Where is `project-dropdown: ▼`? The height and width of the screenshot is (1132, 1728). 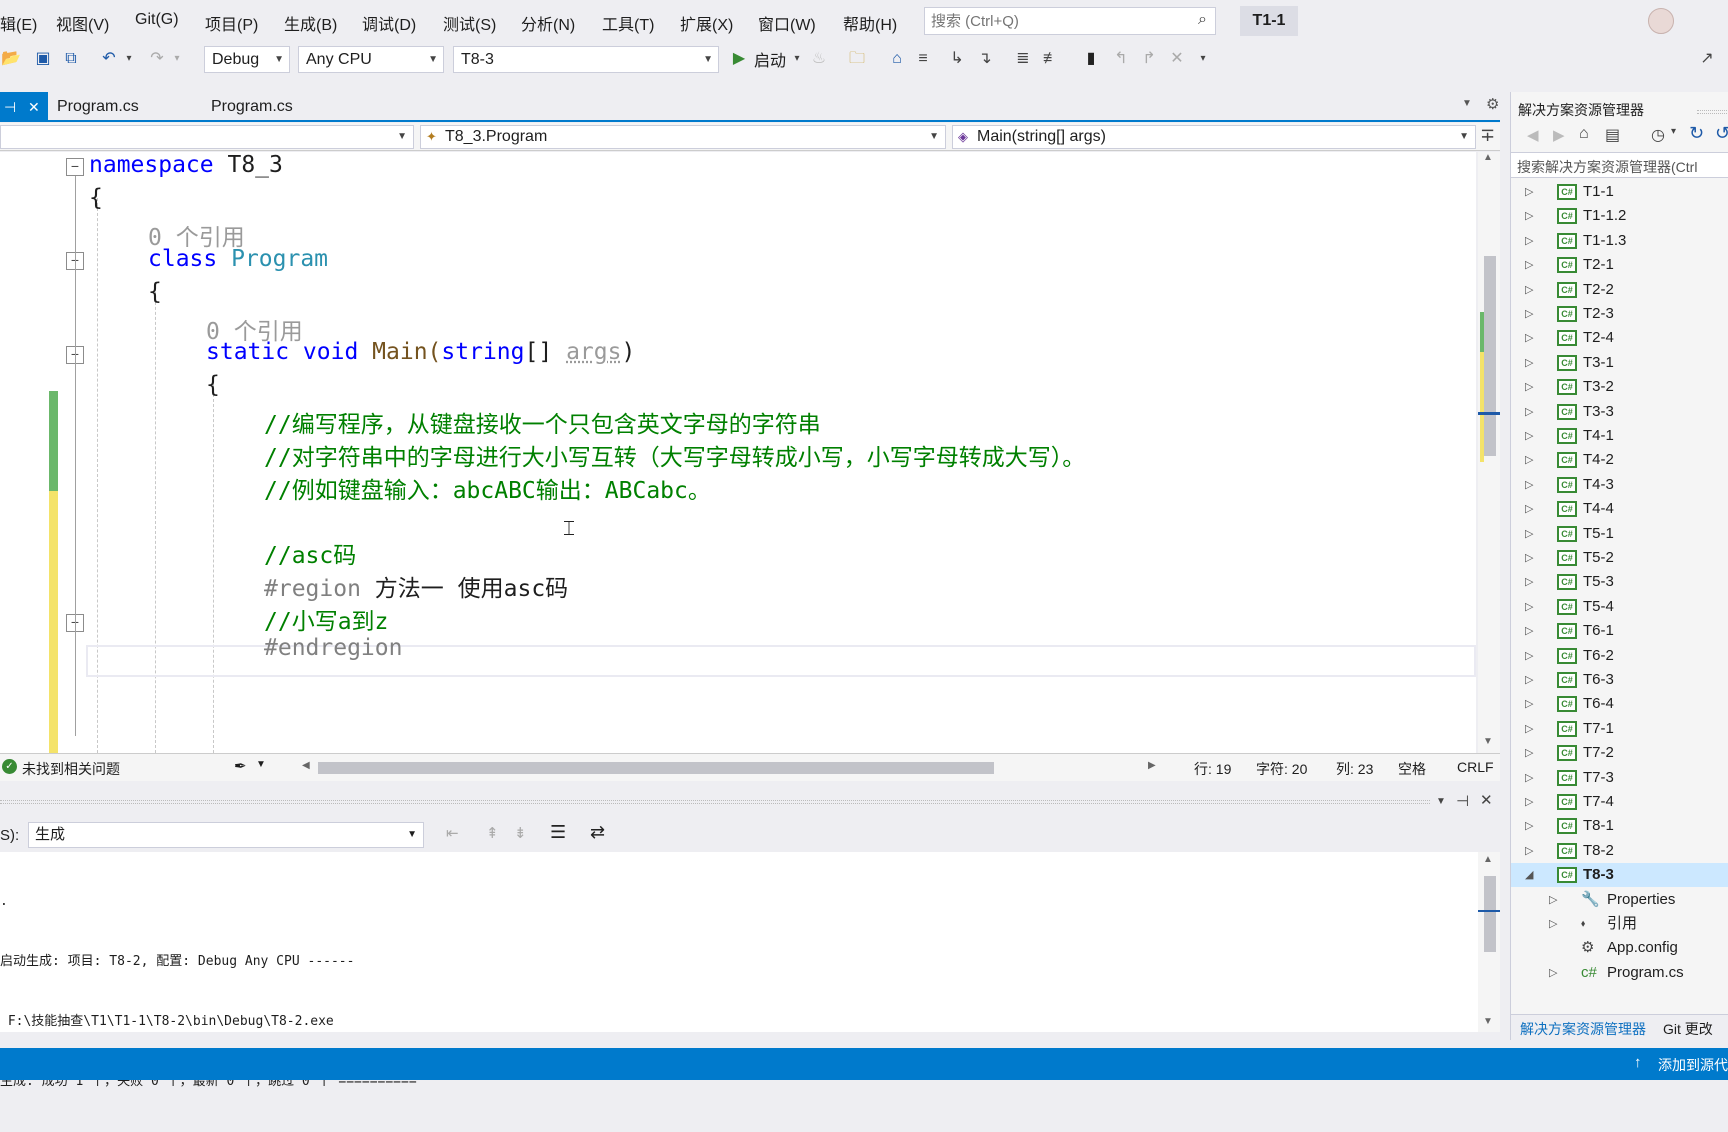 project-dropdown: ▼ is located at coordinates (207, 137).